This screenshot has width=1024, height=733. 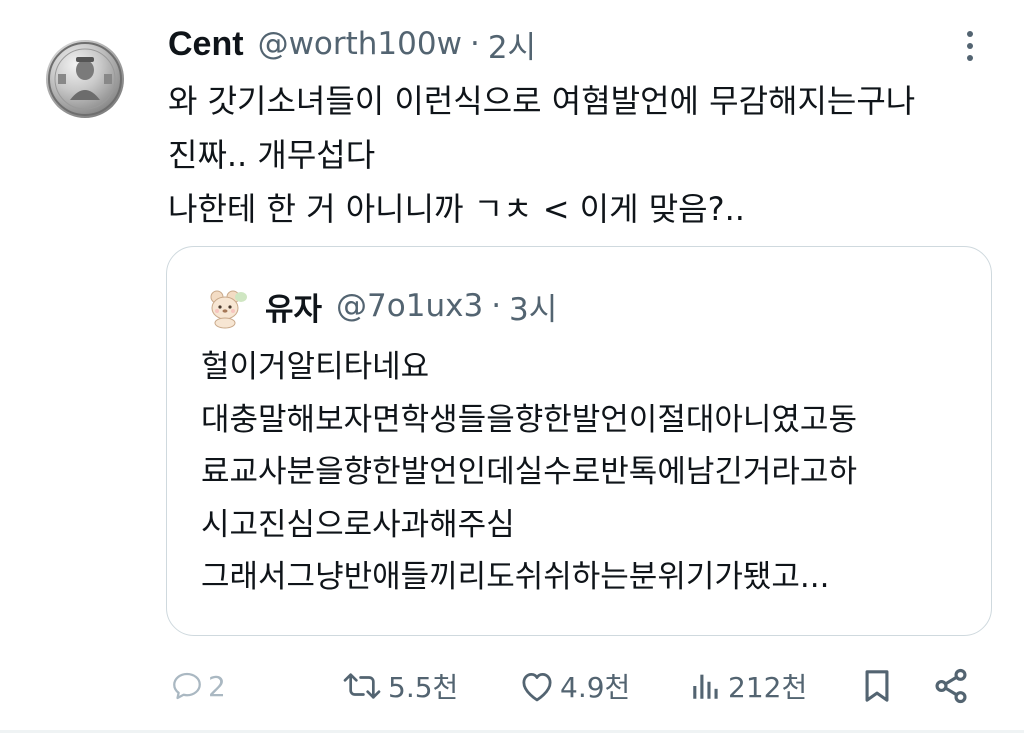 I want to click on coin-avatar-icon, so click(x=85, y=79).